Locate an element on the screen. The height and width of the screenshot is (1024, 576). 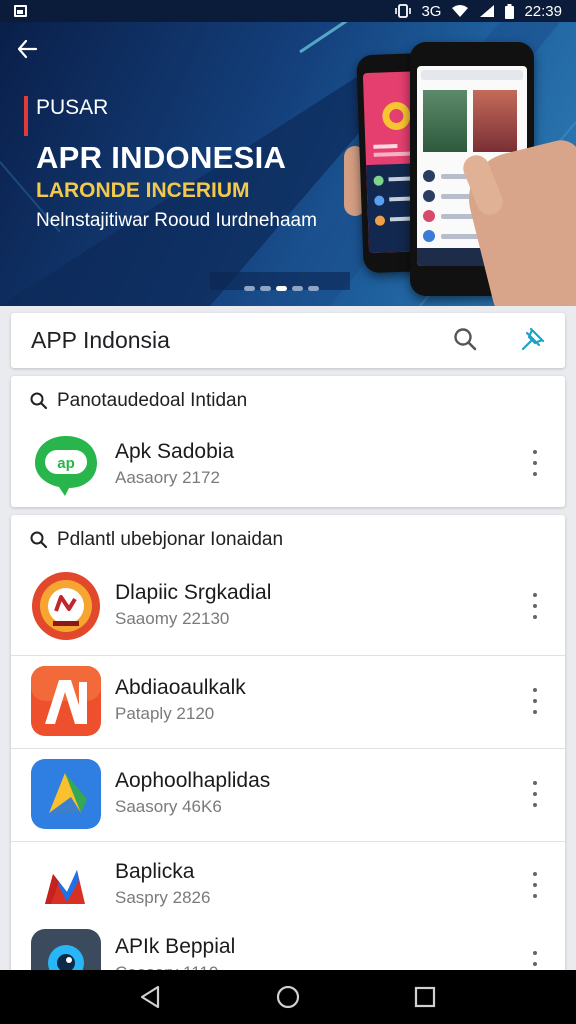
back-nav-button is located at coordinates (151, 997).